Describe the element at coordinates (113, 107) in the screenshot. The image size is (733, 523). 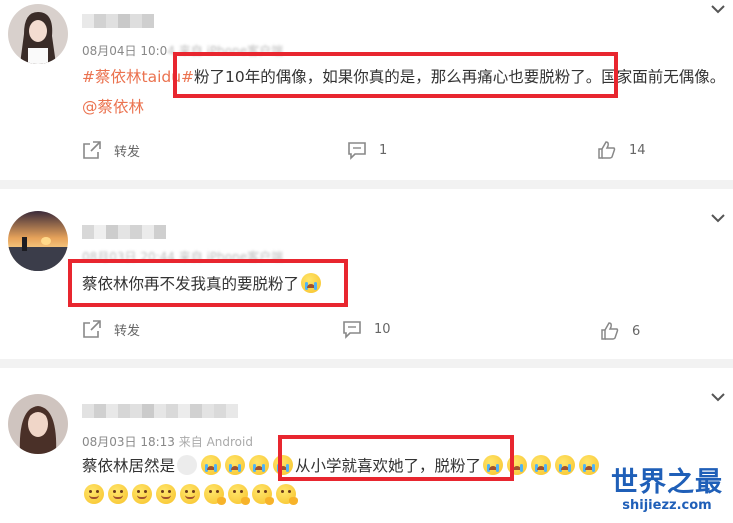
I see `mention-link: @蔡依林` at that location.